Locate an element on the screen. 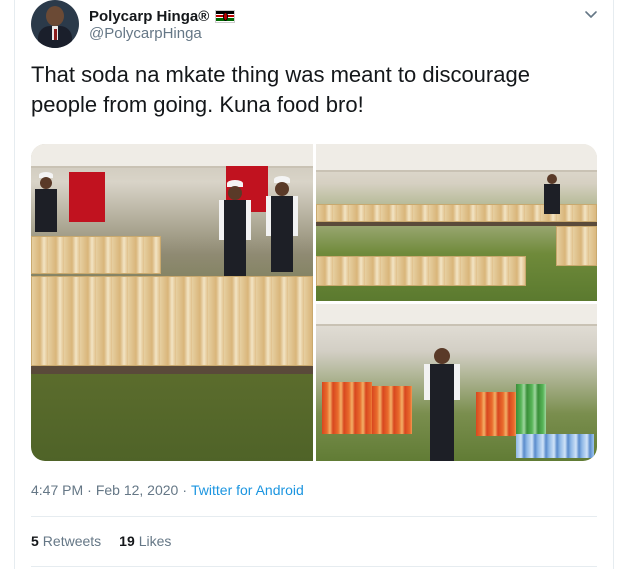  user-handle: @PolycarpHinga is located at coordinates (145, 33).